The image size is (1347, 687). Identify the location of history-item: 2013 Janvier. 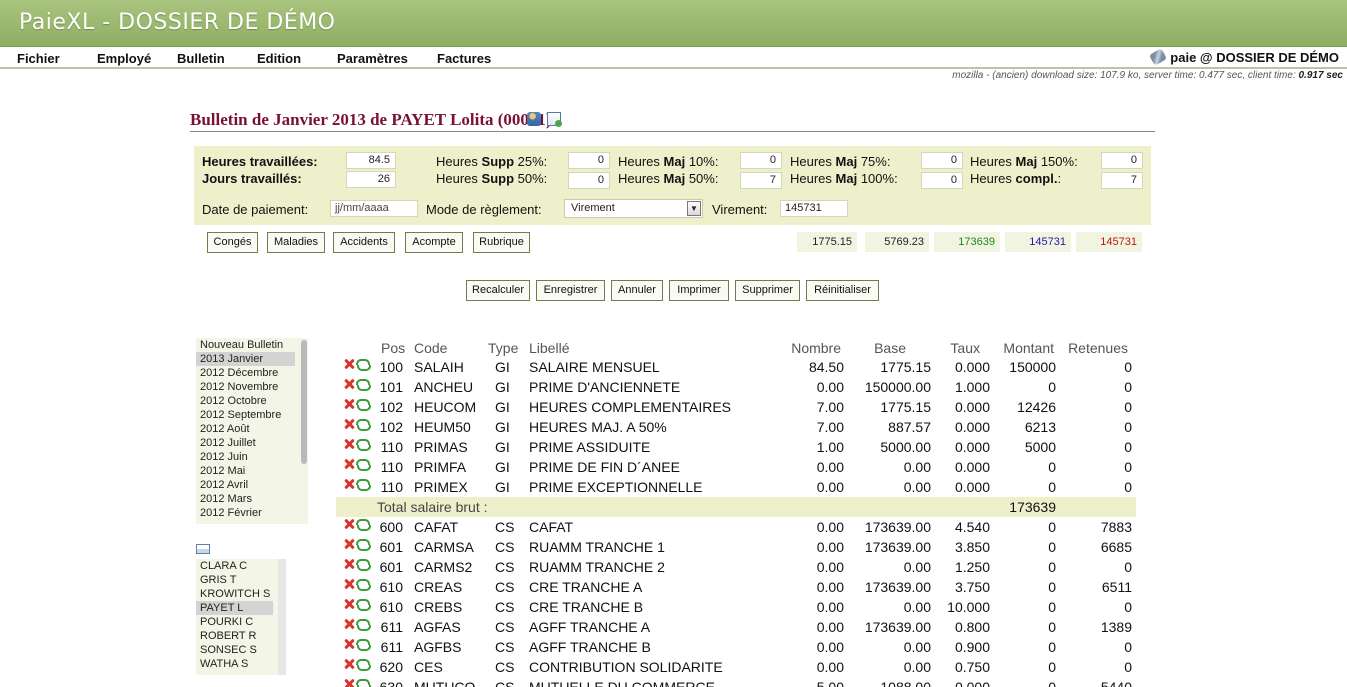
(245, 359).